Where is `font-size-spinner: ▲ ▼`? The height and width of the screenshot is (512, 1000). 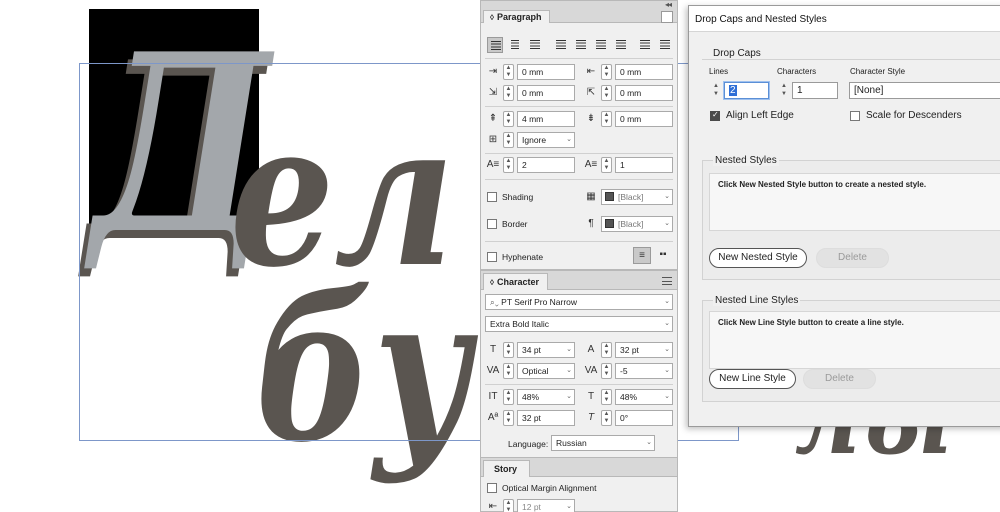 font-size-spinner: ▲ ▼ is located at coordinates (508, 350).